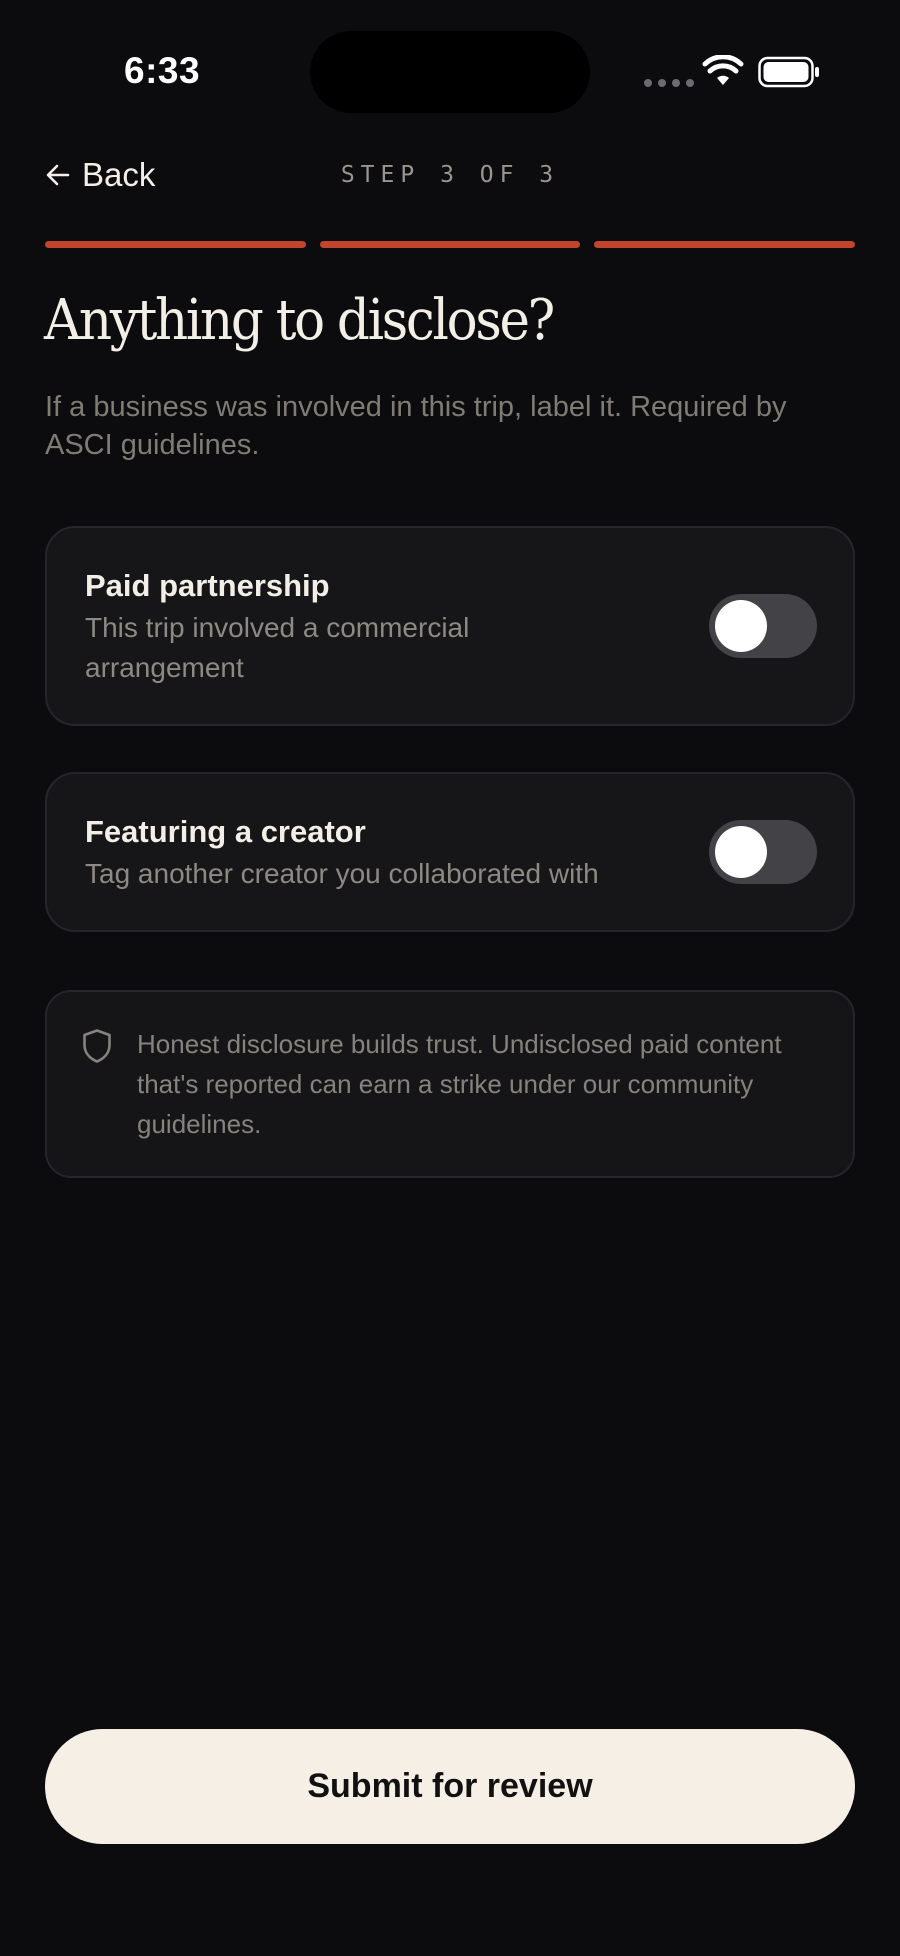 The width and height of the screenshot is (900, 1956). I want to click on step-progress-bar, so click(450, 244).